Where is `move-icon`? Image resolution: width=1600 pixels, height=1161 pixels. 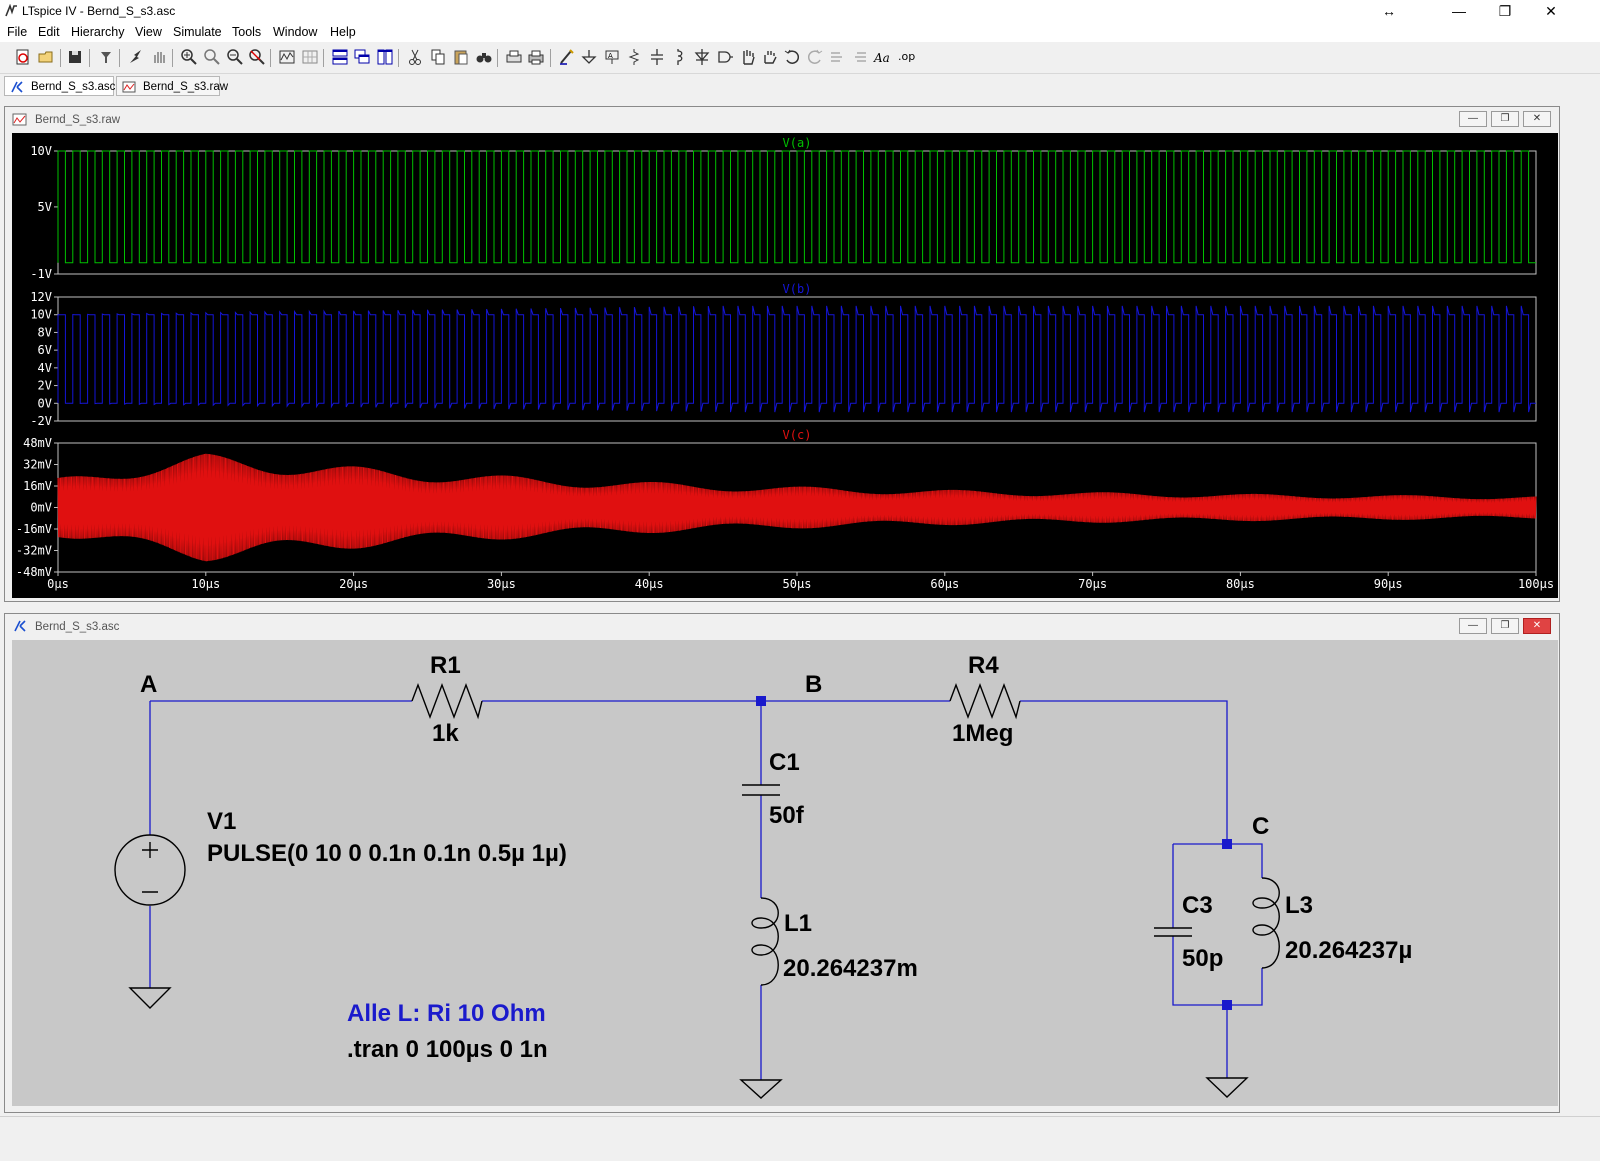
move-icon is located at coordinates (748, 57).